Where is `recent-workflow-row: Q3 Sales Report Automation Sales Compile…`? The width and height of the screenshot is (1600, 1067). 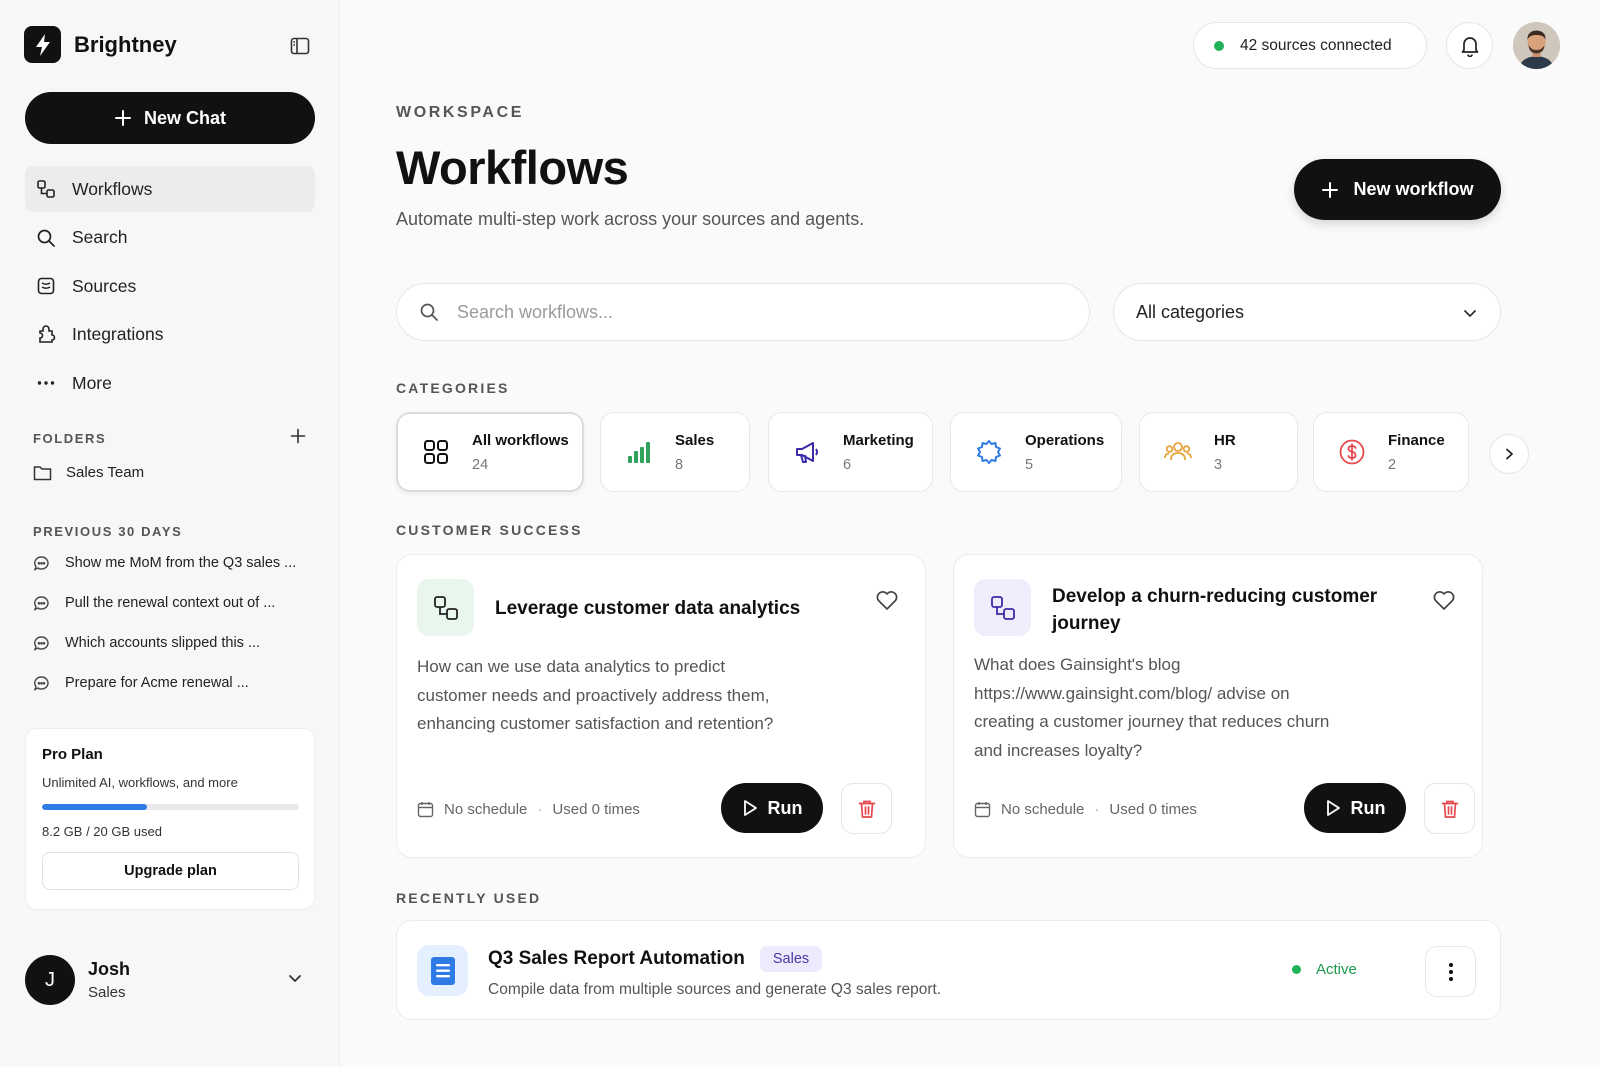
recent-workflow-row: Q3 Sales Report Automation Sales Compile… is located at coordinates (948, 970).